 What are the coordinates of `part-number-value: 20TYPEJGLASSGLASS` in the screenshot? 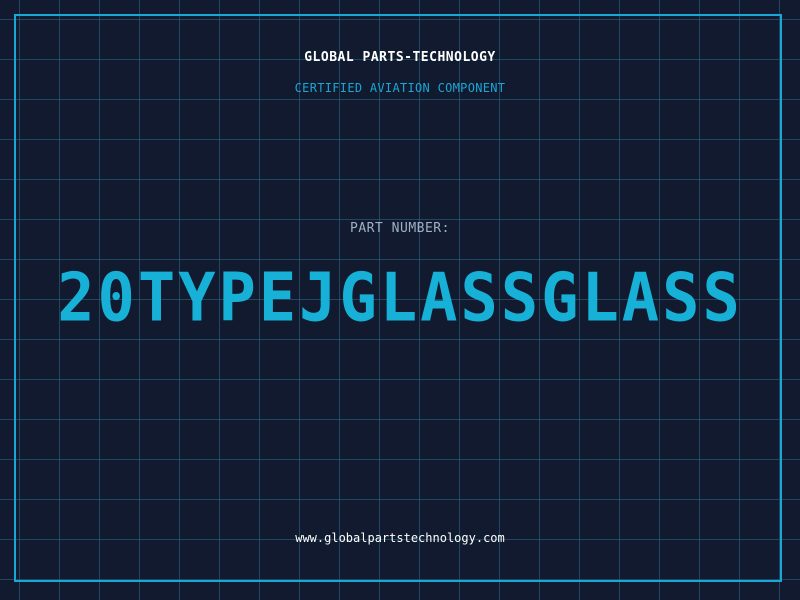 It's located at (400, 297).